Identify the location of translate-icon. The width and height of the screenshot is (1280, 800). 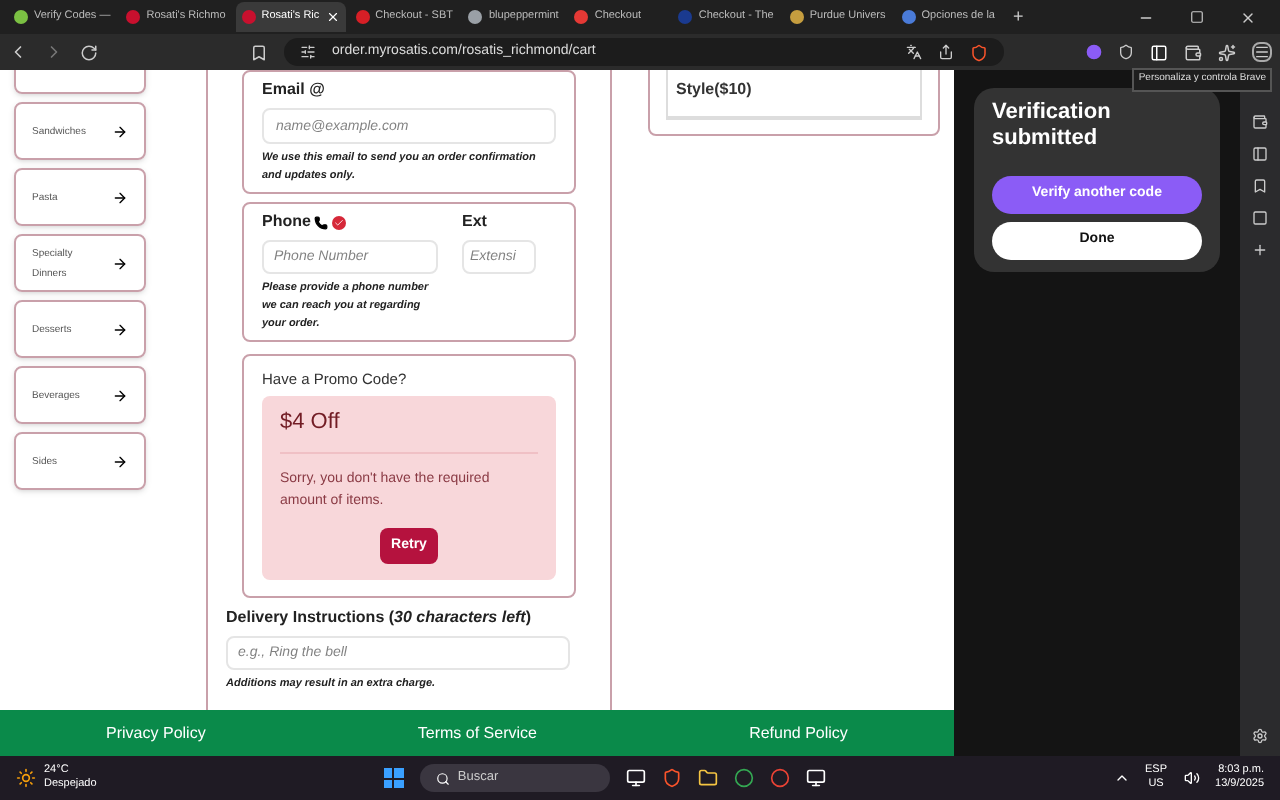
(914, 52).